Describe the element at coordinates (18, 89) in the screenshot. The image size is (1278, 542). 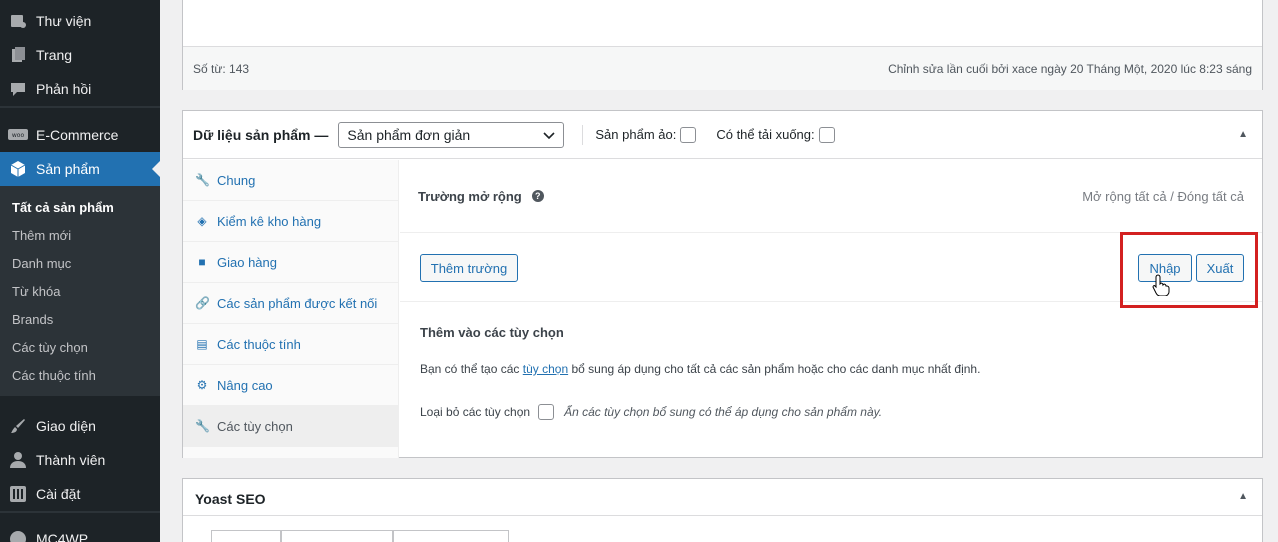
I see `comment-icon` at that location.